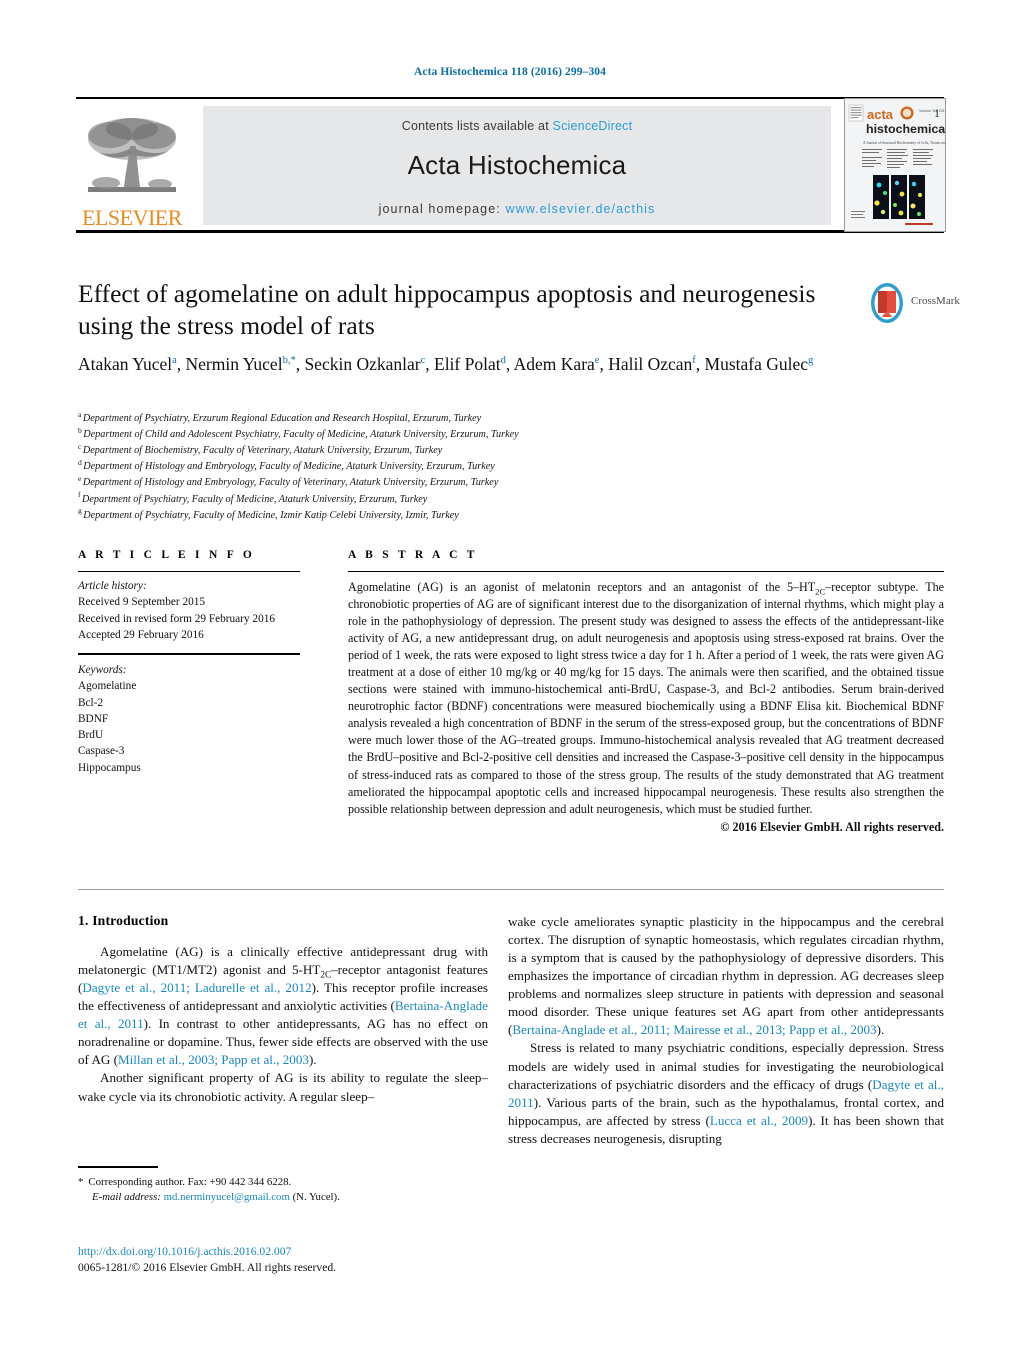  I want to click on masthead-bottom-rule, so click(510, 231).